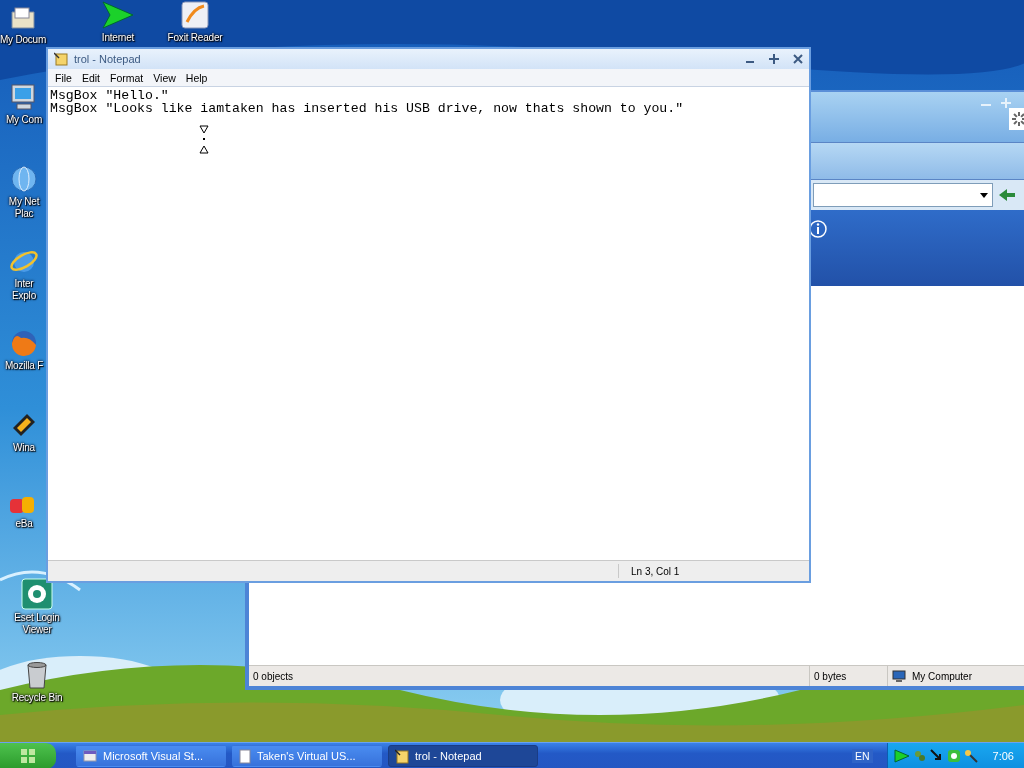 This screenshot has width=1024, height=768. What do you see at coordinates (24, 524) in the screenshot?
I see `icon-label: eBa` at bounding box center [24, 524].